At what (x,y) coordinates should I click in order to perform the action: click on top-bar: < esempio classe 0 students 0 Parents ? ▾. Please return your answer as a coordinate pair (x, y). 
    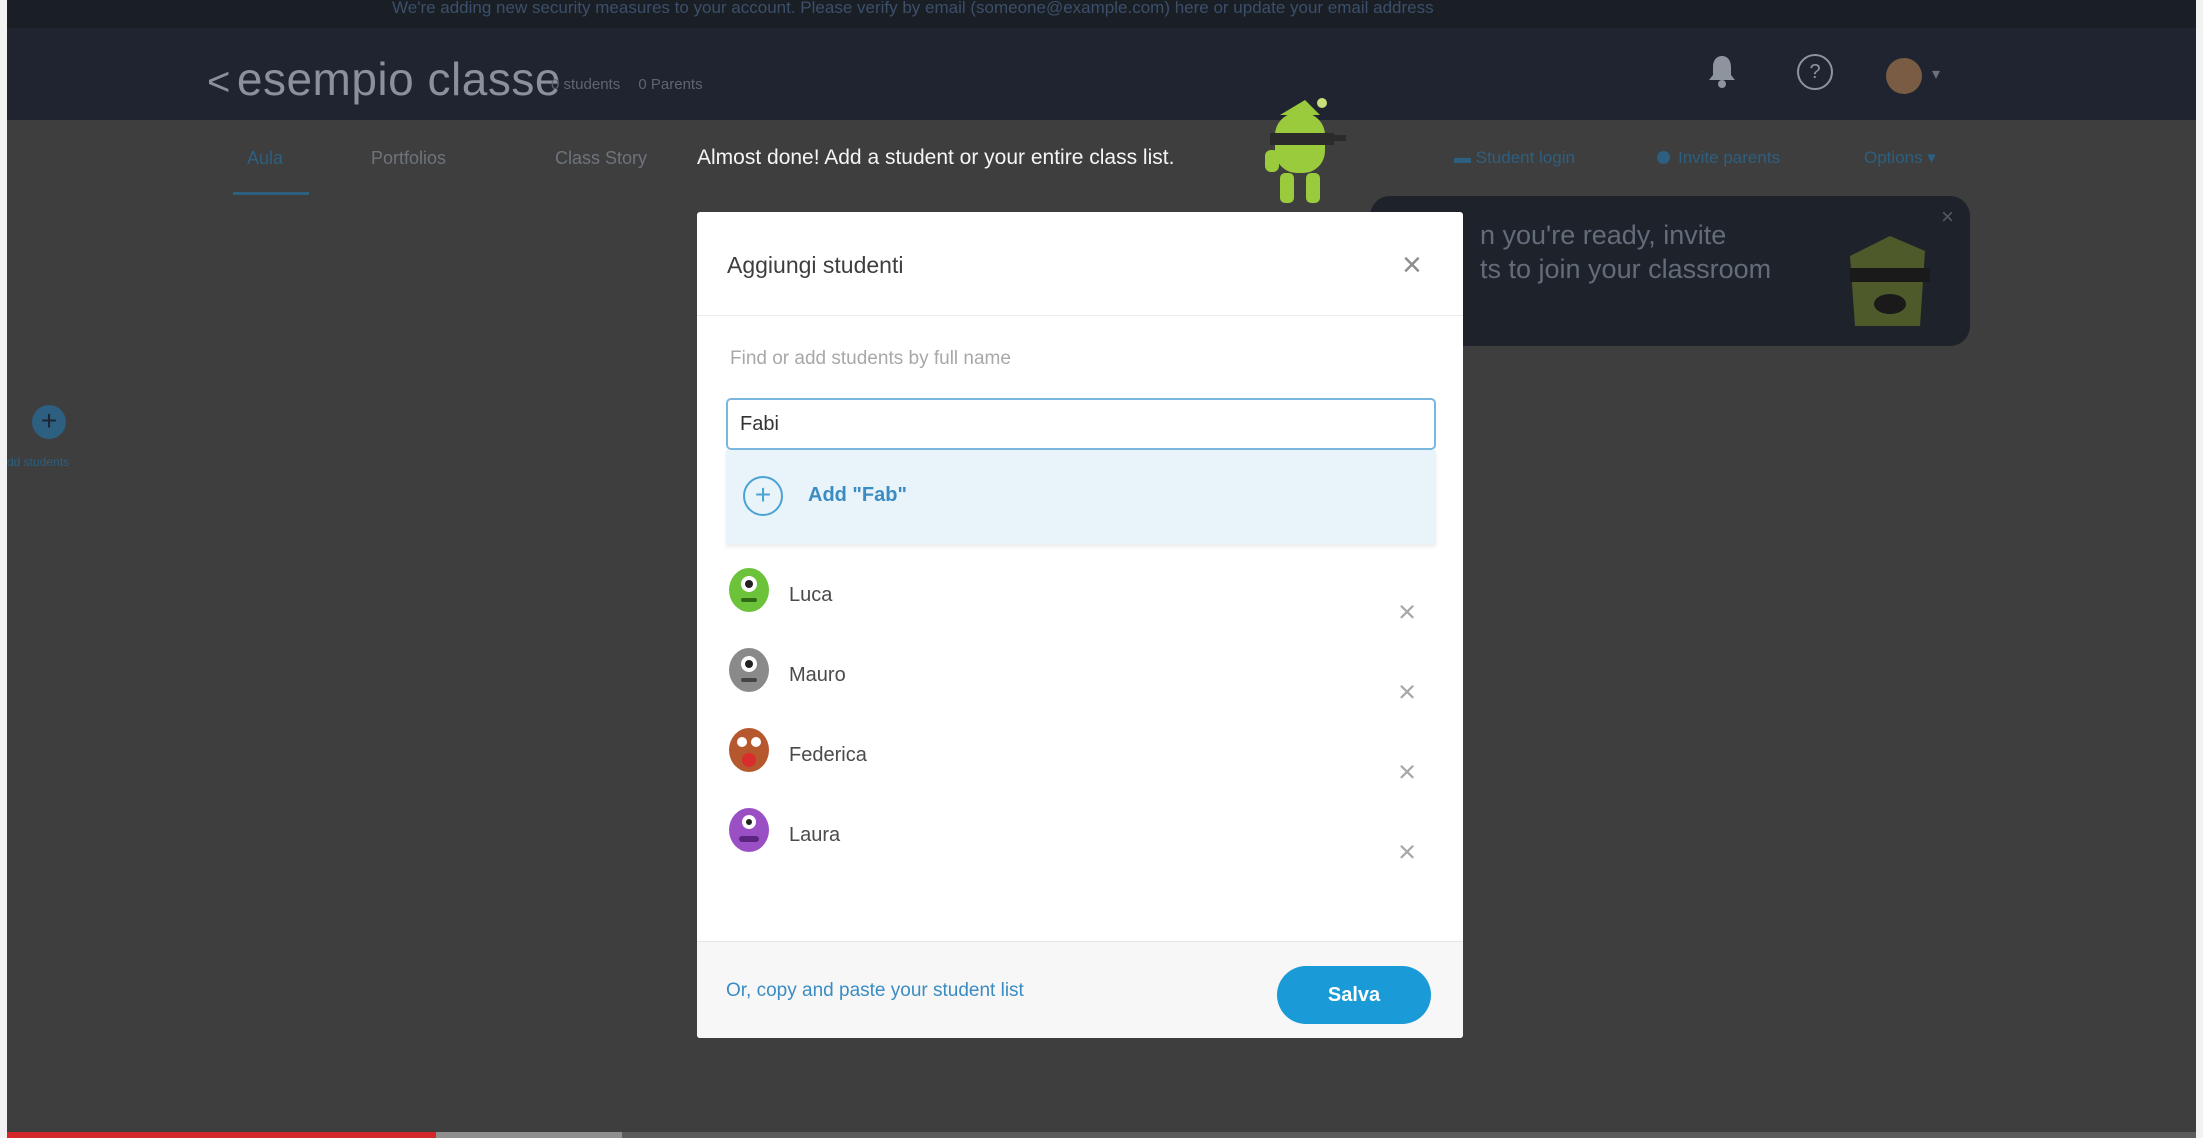
    Looking at the image, I should click on (1101, 74).